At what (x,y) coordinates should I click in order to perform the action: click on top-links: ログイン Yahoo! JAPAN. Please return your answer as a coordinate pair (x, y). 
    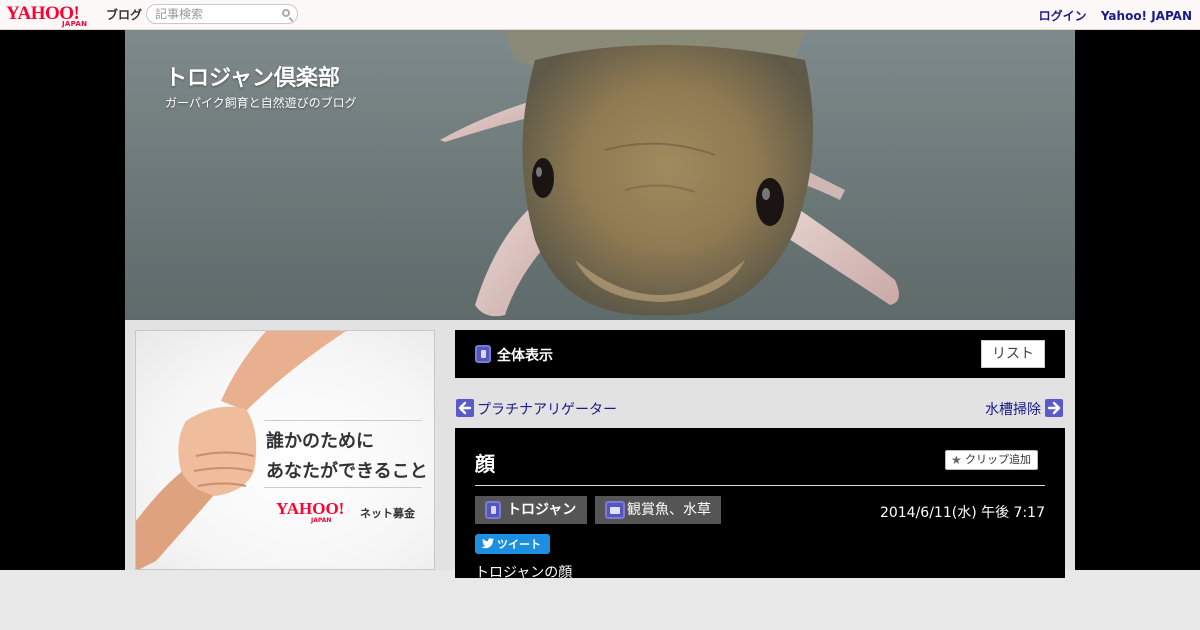
    Looking at the image, I should click on (1110, 15).